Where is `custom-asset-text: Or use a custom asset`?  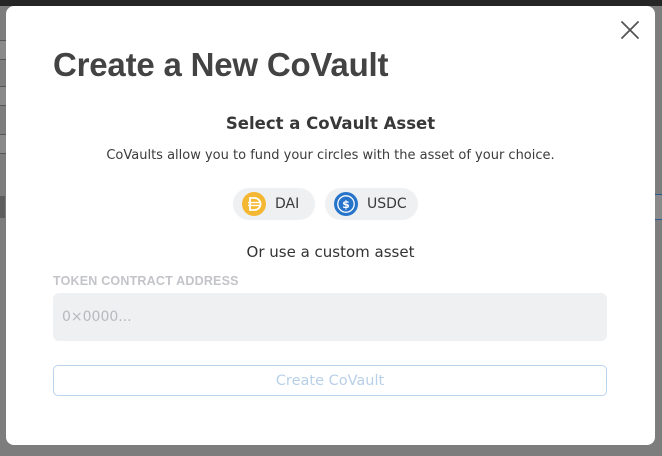
custom-asset-text: Or use a custom asset is located at coordinates (330, 252).